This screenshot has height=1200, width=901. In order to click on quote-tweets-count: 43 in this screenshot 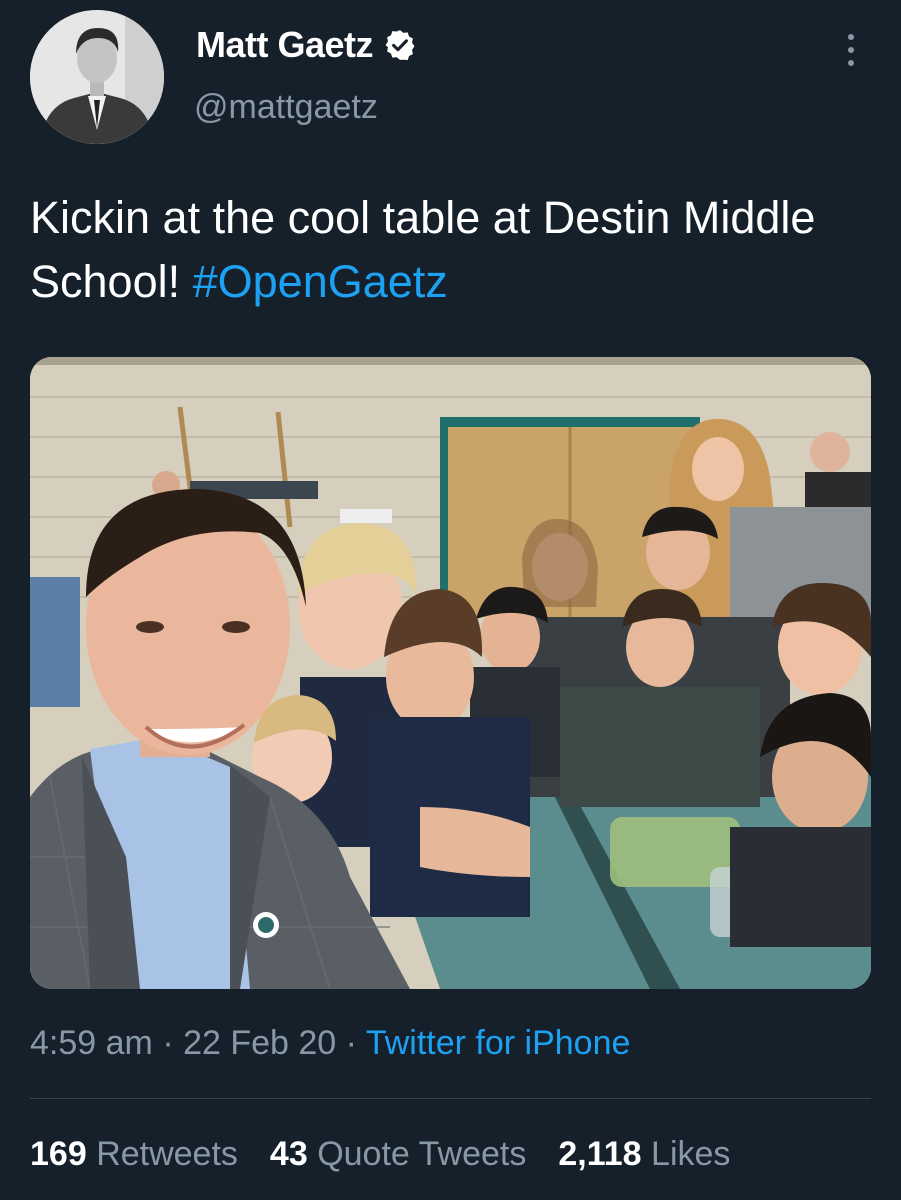, I will do `click(288, 1154)`.